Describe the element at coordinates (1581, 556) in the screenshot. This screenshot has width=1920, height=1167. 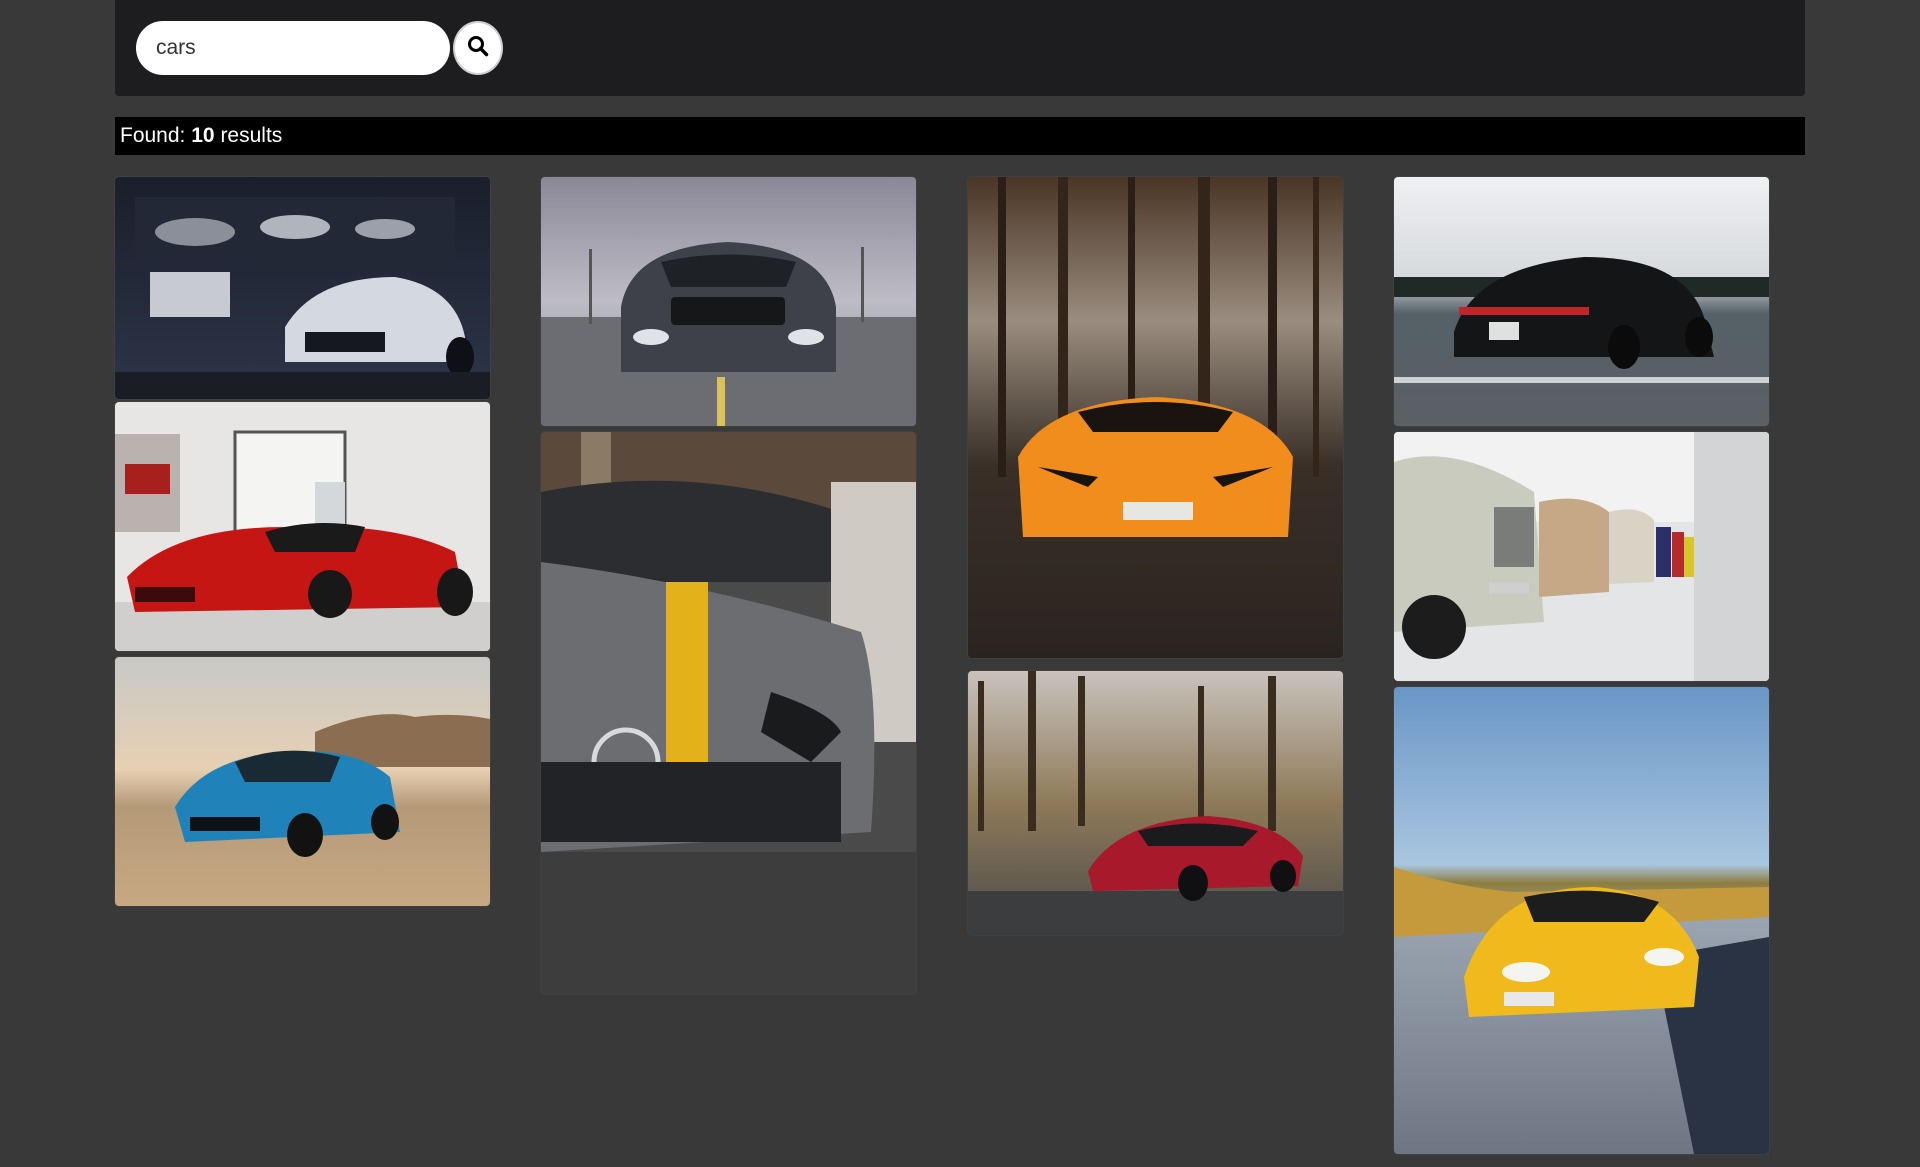
I see `image-tile-classic-bmws` at that location.